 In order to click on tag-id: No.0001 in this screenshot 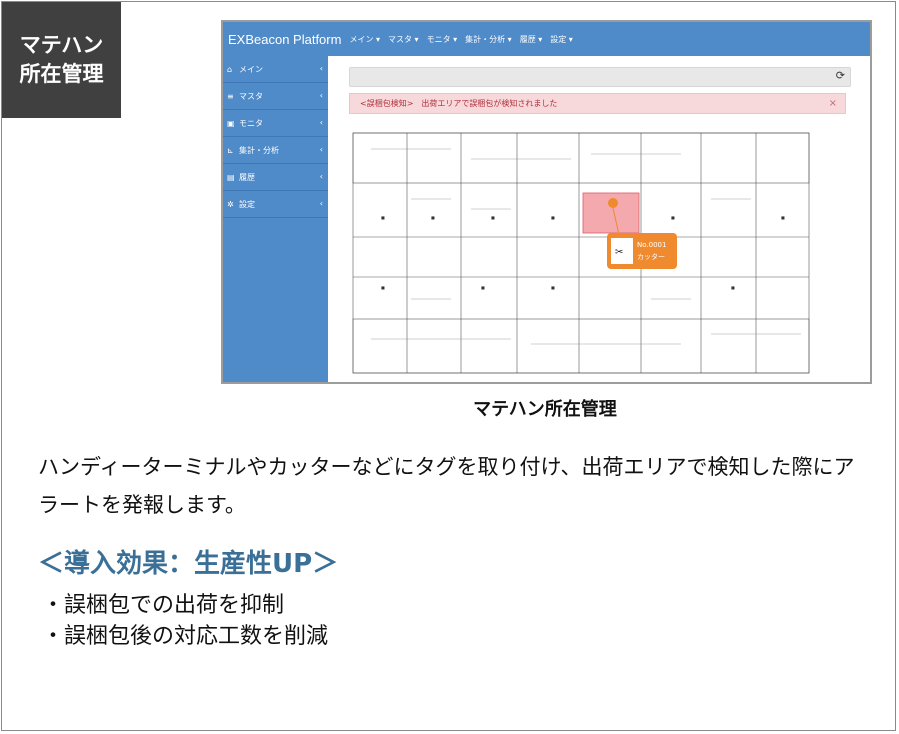, I will do `click(651, 245)`.